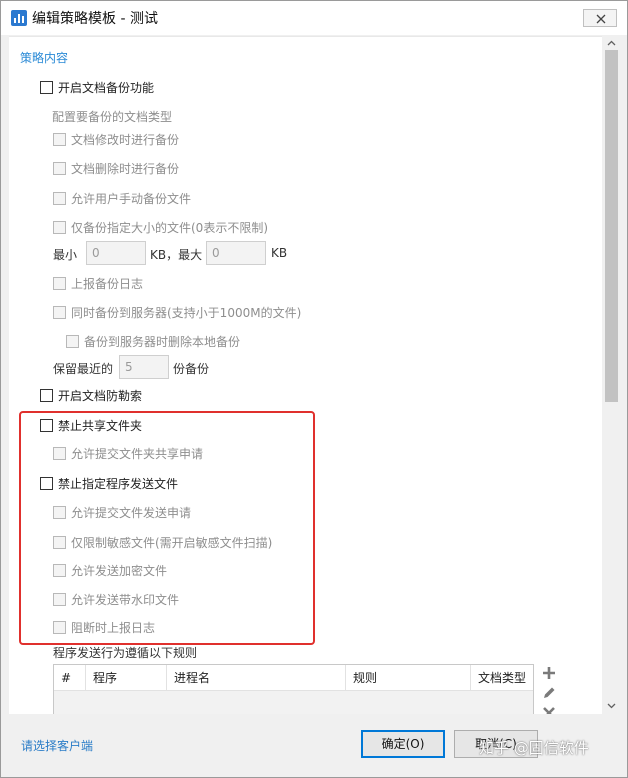 The width and height of the screenshot is (628, 778). What do you see at coordinates (91, 395) in the screenshot?
I see `anti-ransomware-checkbox: 开启文档防勒索` at bounding box center [91, 395].